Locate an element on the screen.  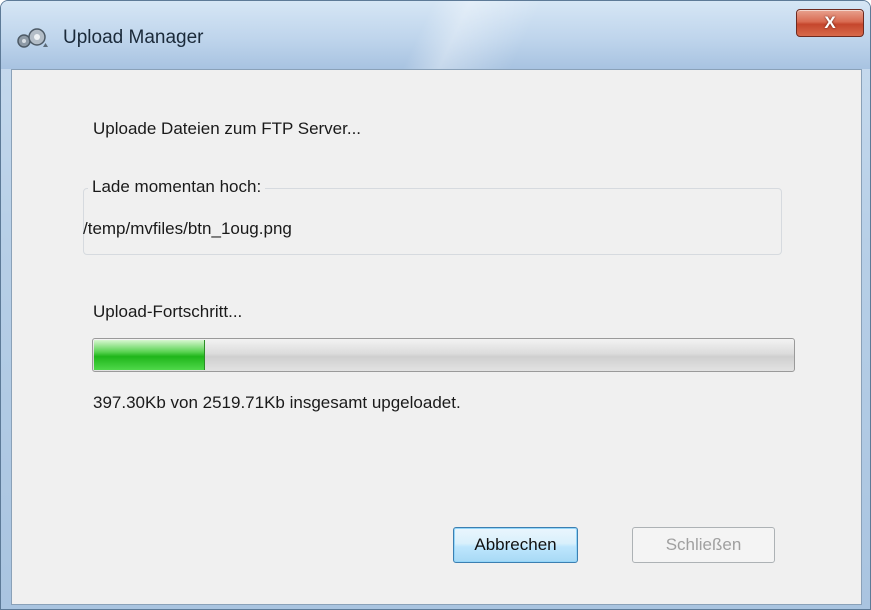
cancel-button: Abbrechen is located at coordinates (515, 545).